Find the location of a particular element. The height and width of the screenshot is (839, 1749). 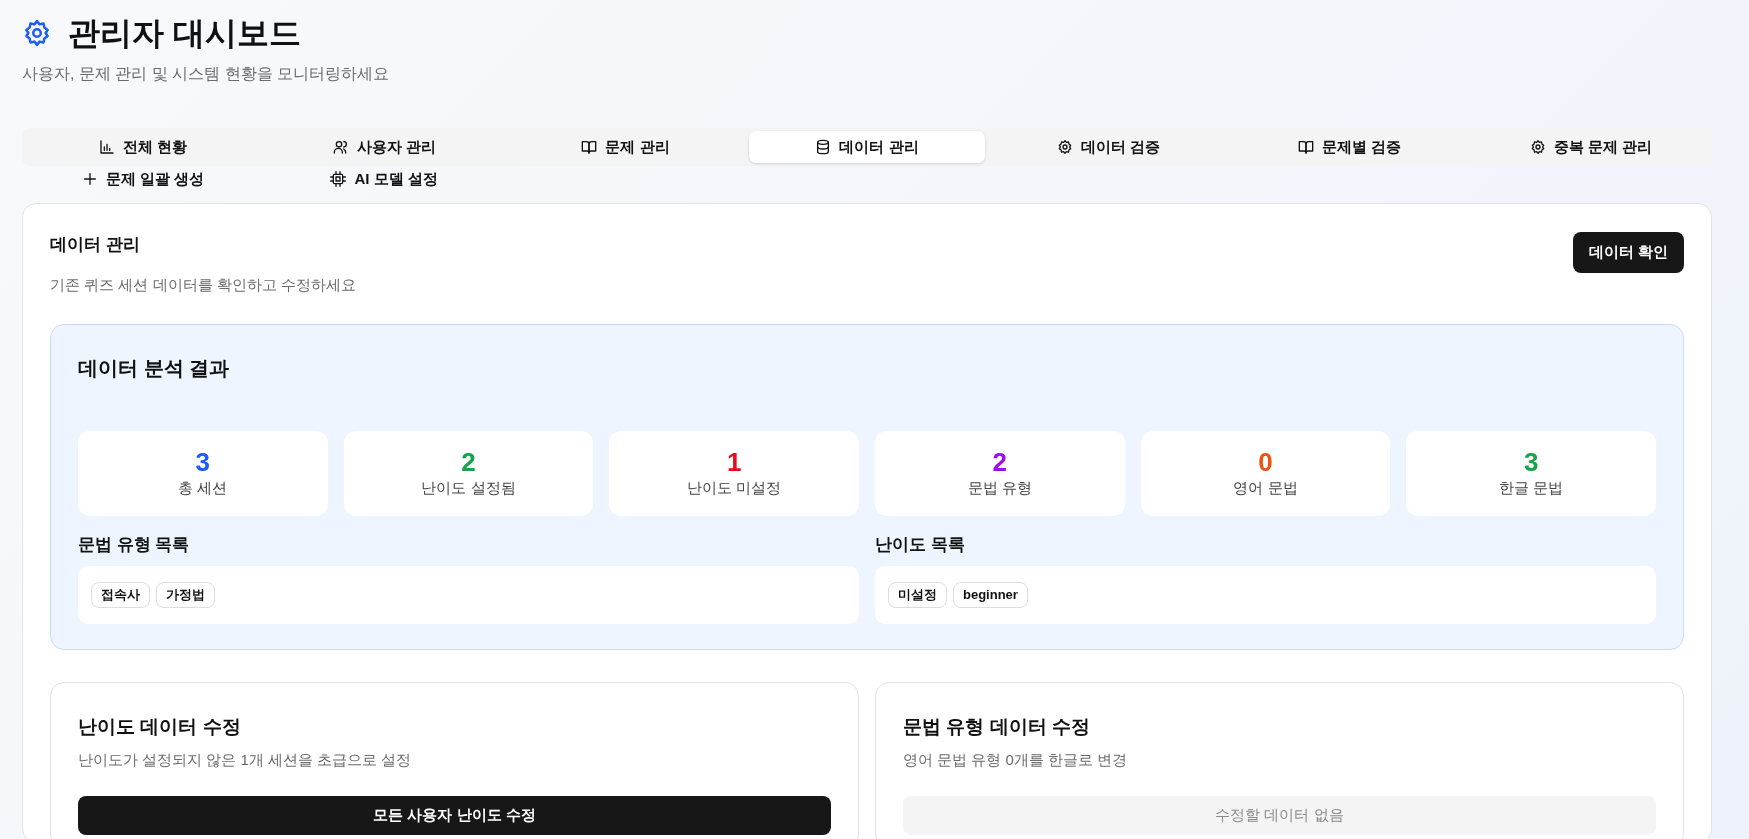

stat-label: 한글 문법 is located at coordinates (1531, 487).